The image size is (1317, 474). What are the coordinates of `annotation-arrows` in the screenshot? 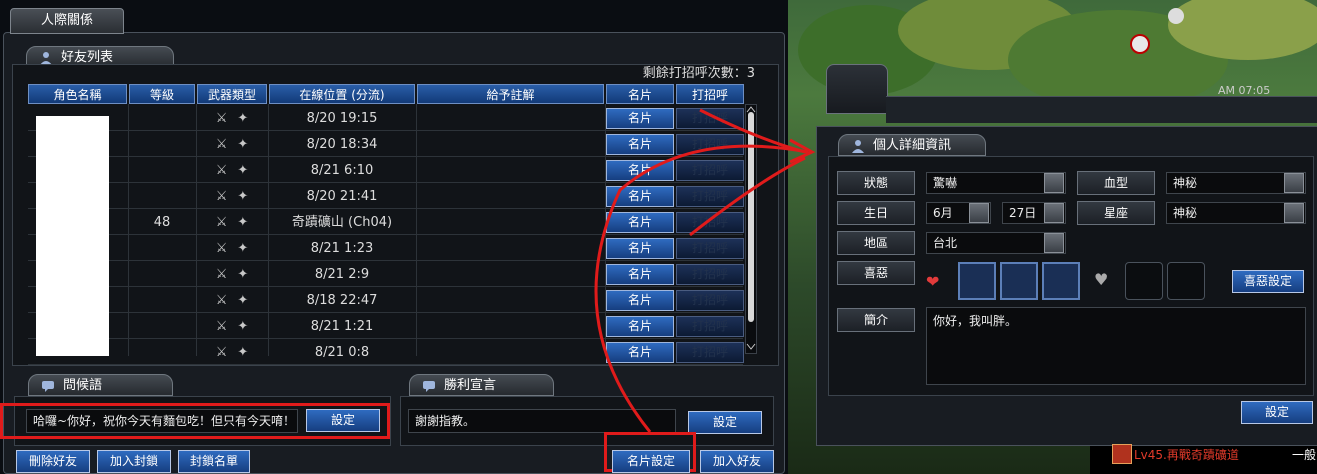 It's located at (705, 270).